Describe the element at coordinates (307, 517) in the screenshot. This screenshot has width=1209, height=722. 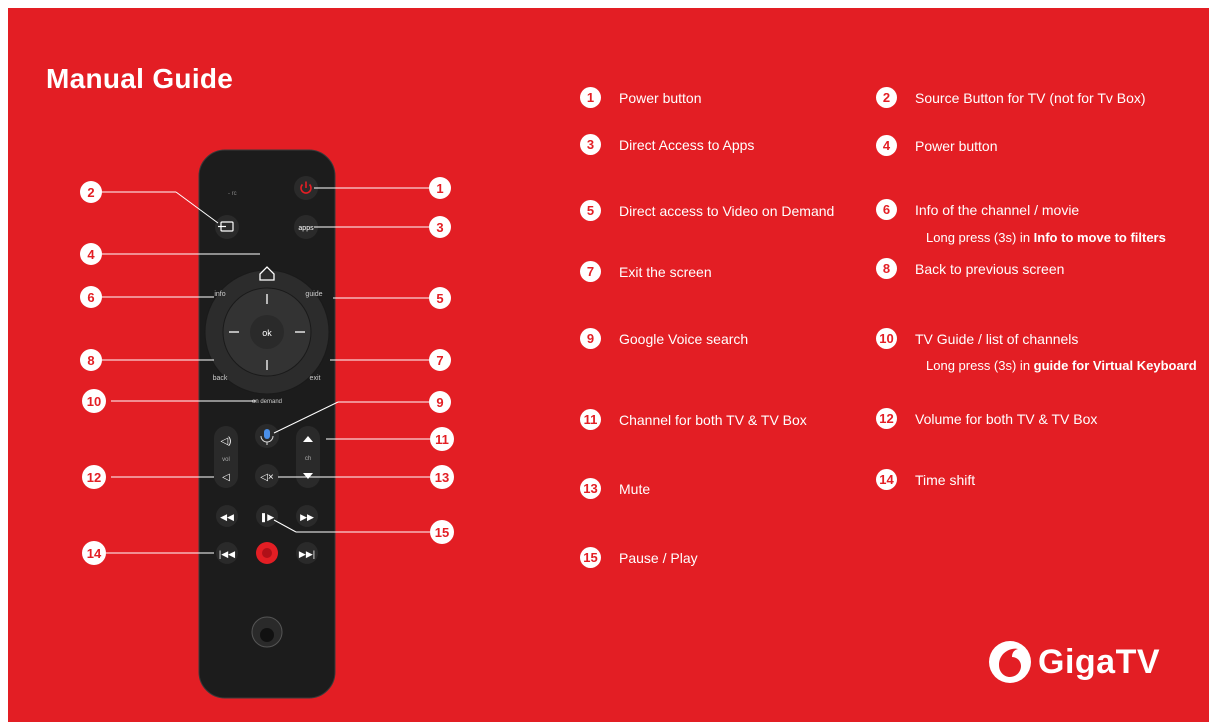
I see `fast-forward-icon: ▶▶` at that location.